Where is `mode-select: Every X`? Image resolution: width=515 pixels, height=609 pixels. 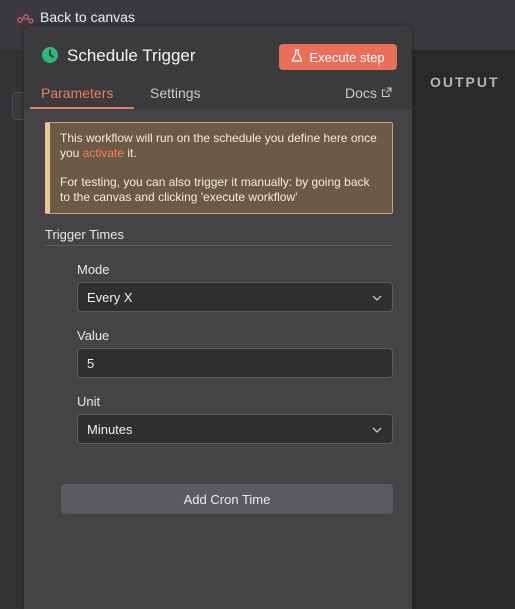 mode-select: Every X is located at coordinates (235, 297).